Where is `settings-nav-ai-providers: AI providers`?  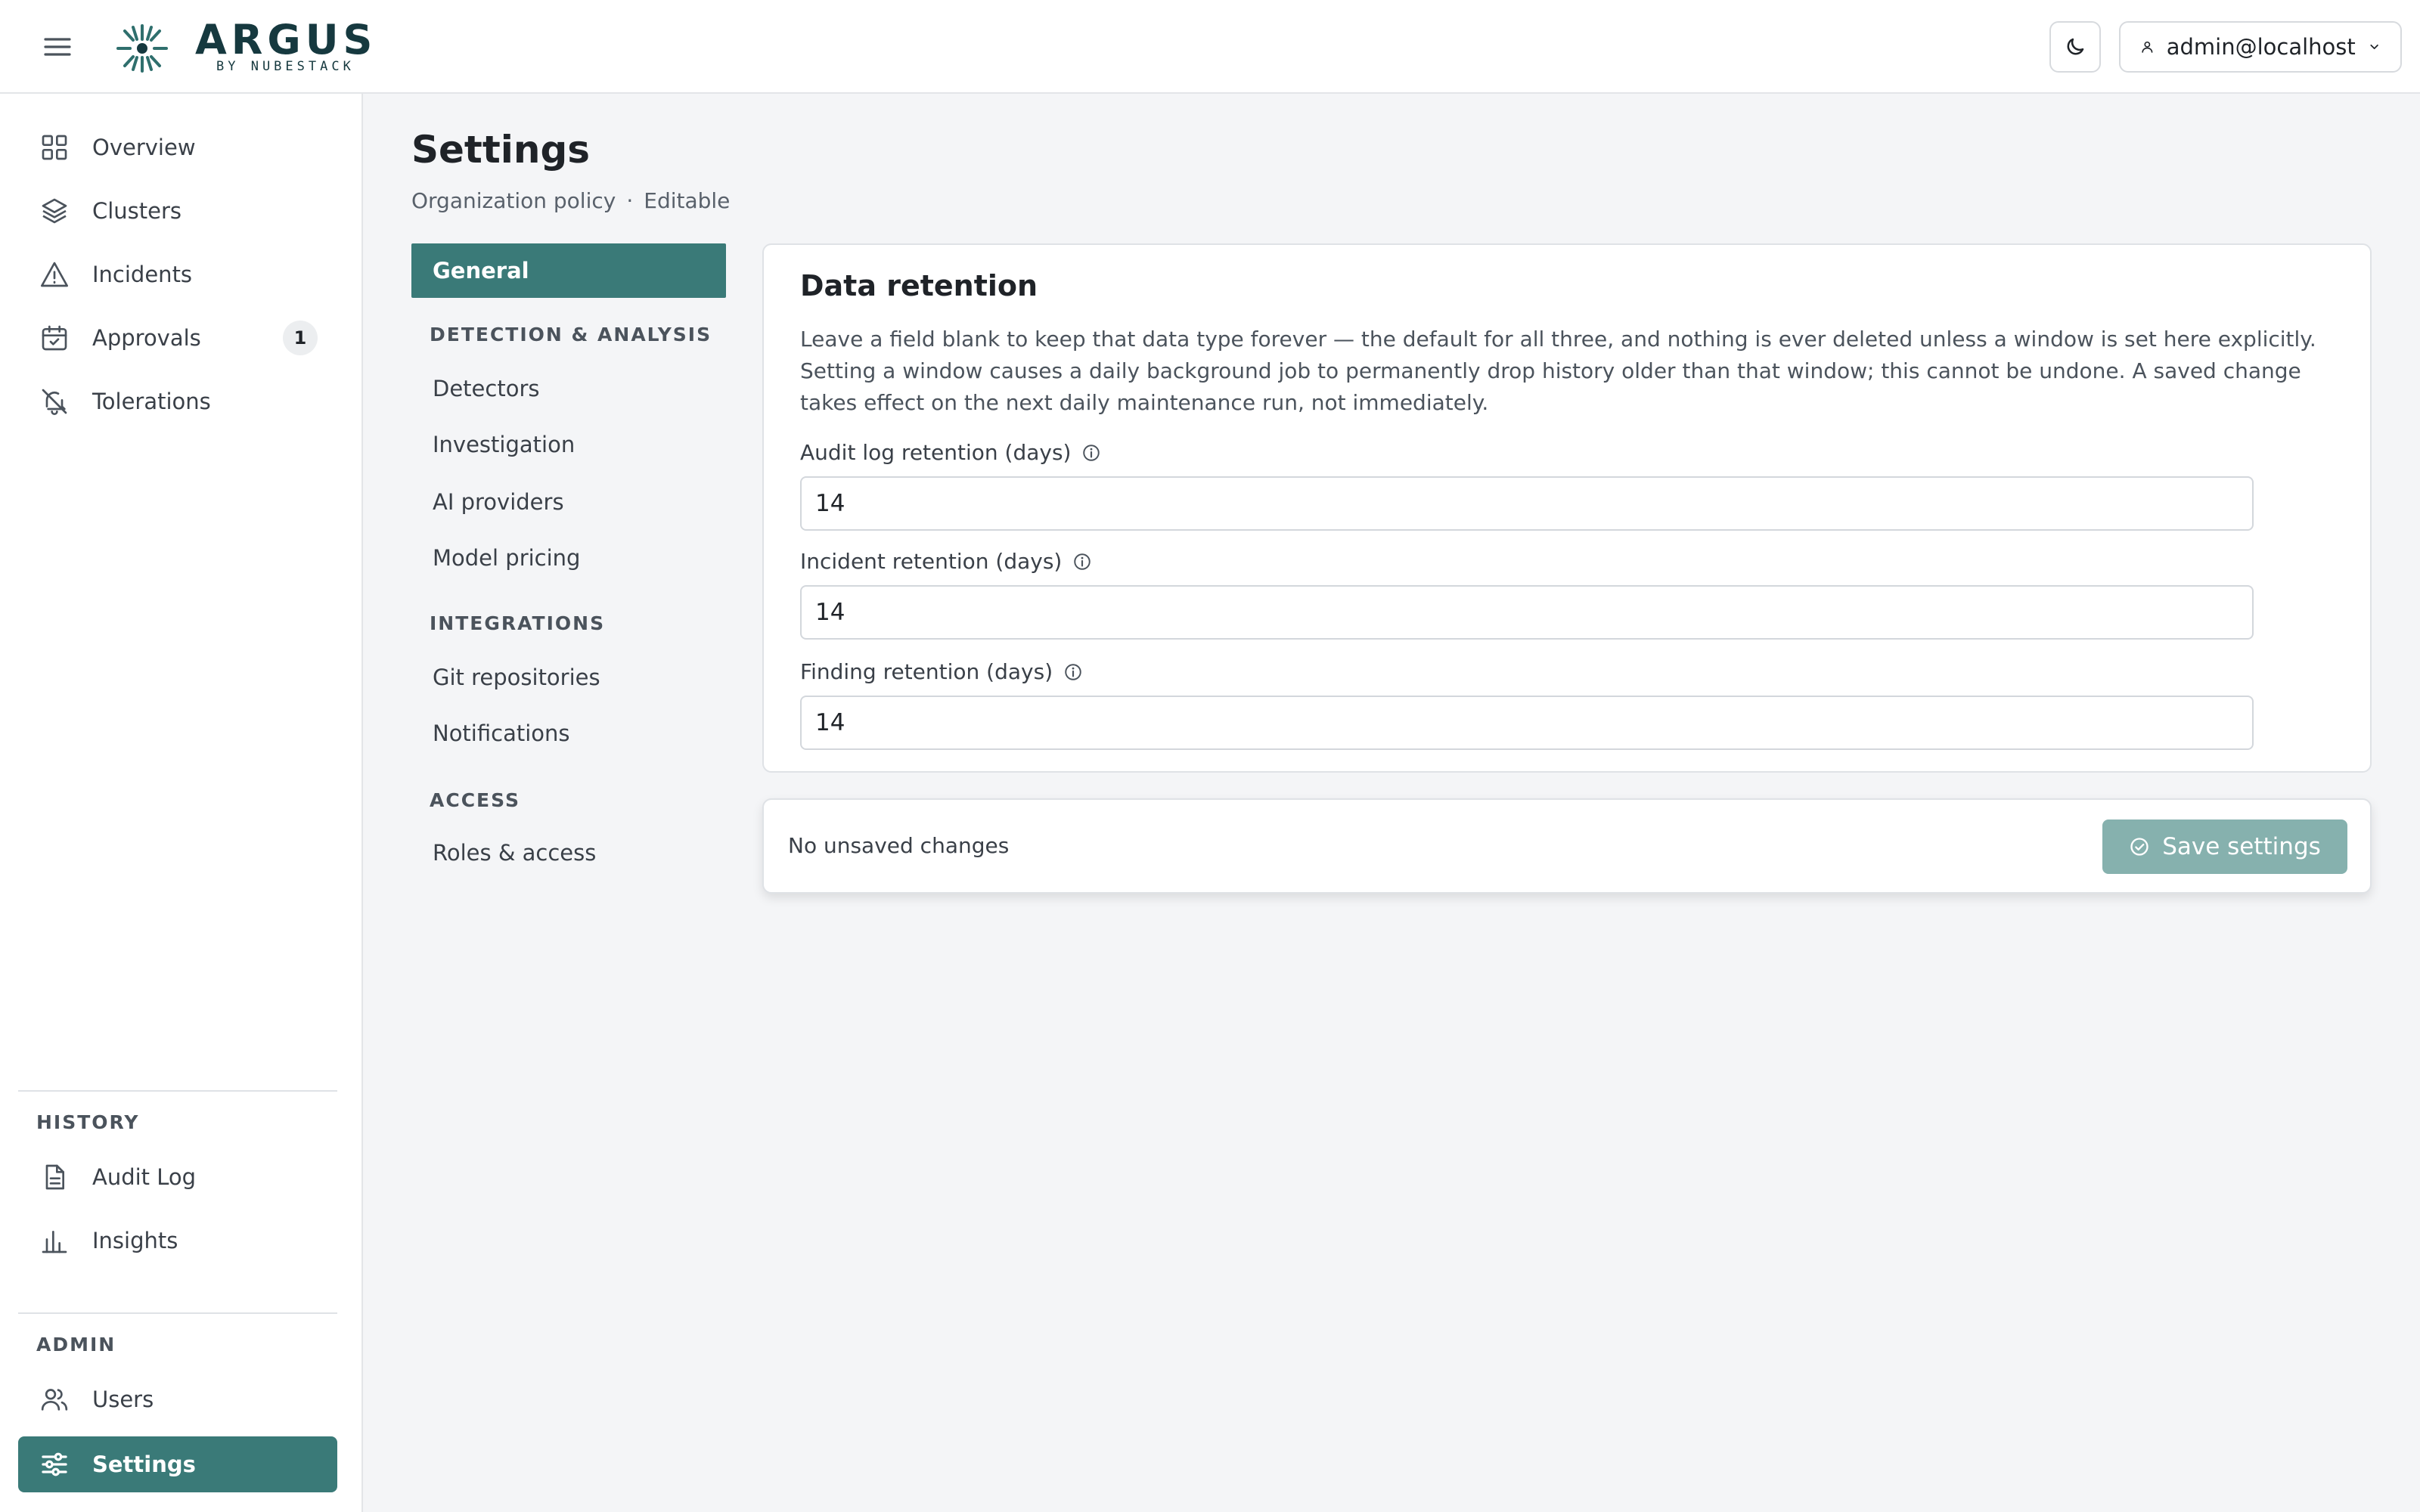 settings-nav-ai-providers: AI providers is located at coordinates (568, 502).